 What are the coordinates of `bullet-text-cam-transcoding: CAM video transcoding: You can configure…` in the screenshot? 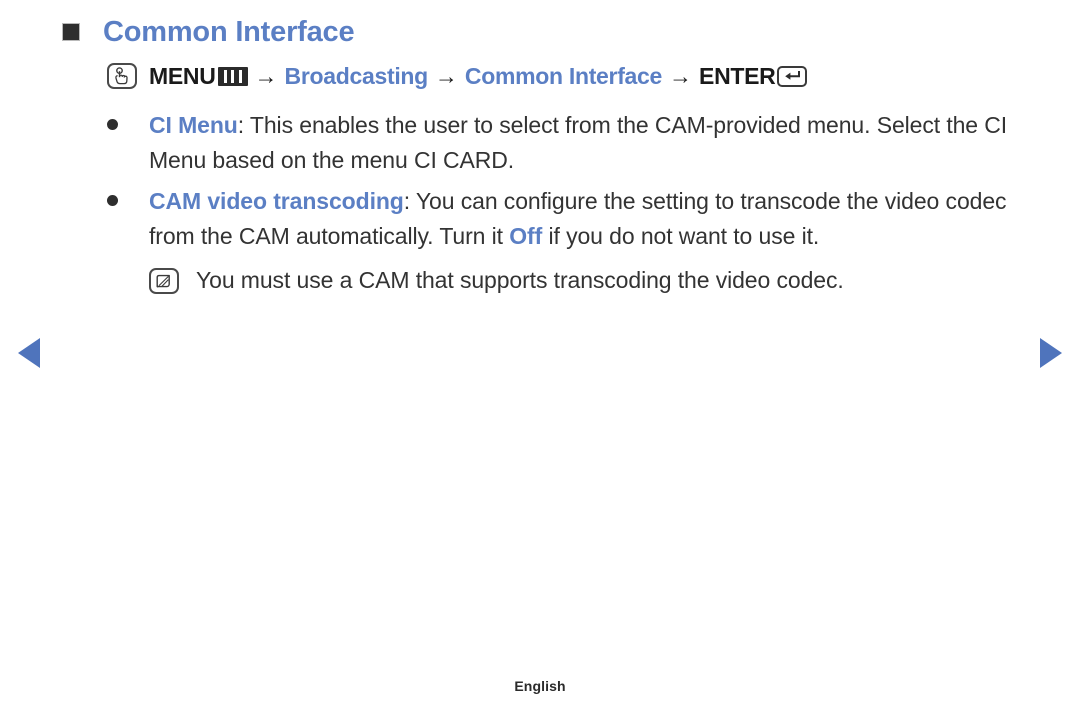 It's located at (593, 219).